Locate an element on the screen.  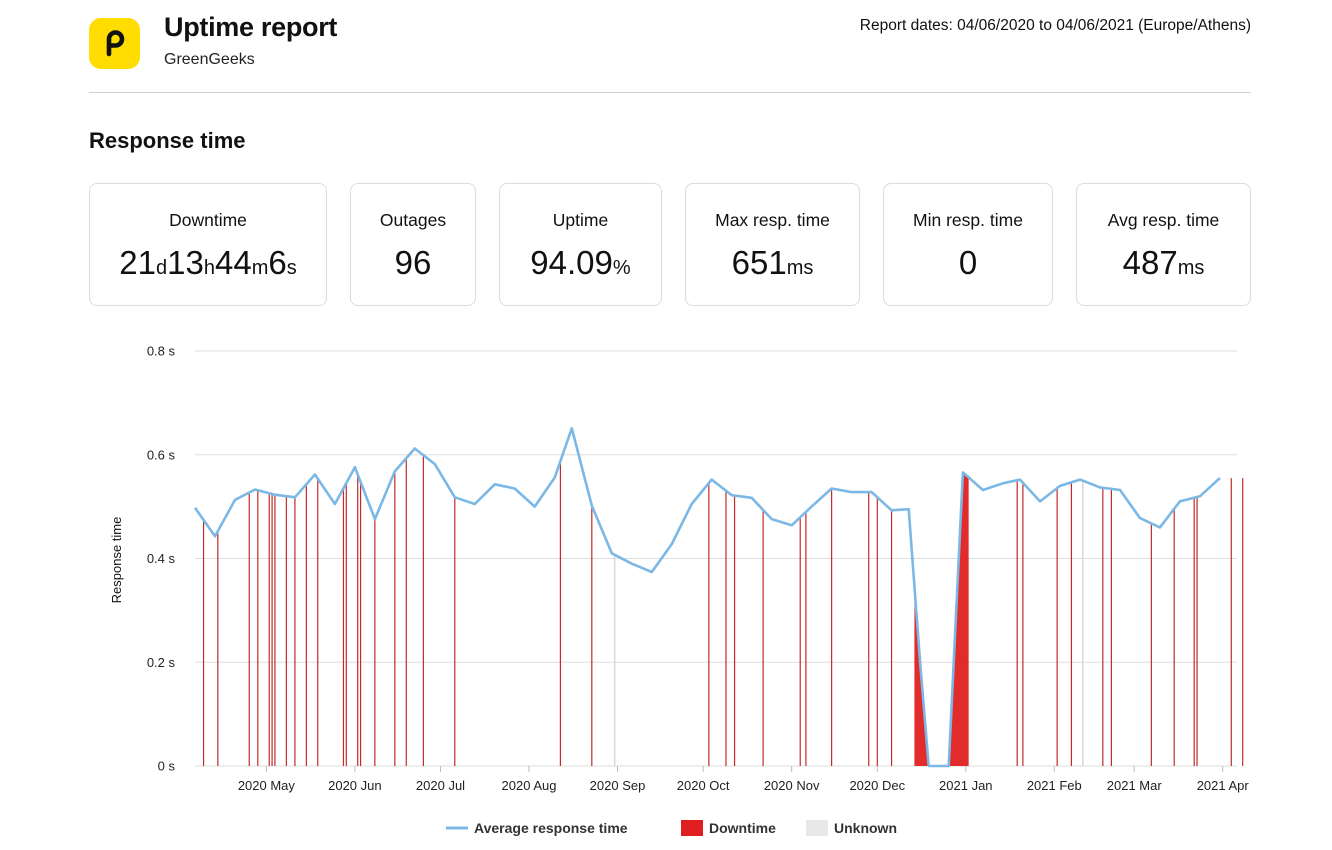
legend-unknown-label: Unknown is located at coordinates (865, 828).